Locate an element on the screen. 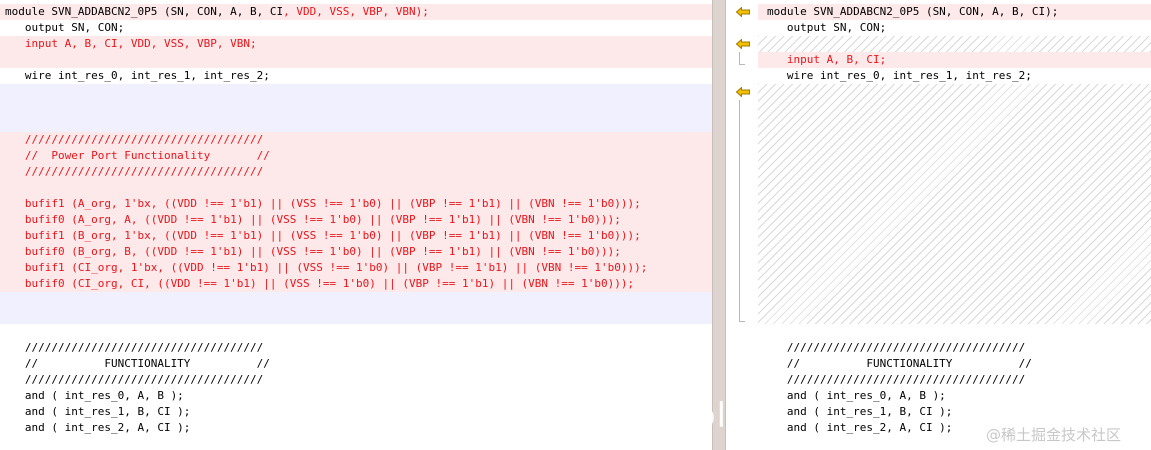 The height and width of the screenshot is (450, 1151). code-text-changed: input A, B, CI, VDD, VSS, VBP, VBN; is located at coordinates (131, 43).